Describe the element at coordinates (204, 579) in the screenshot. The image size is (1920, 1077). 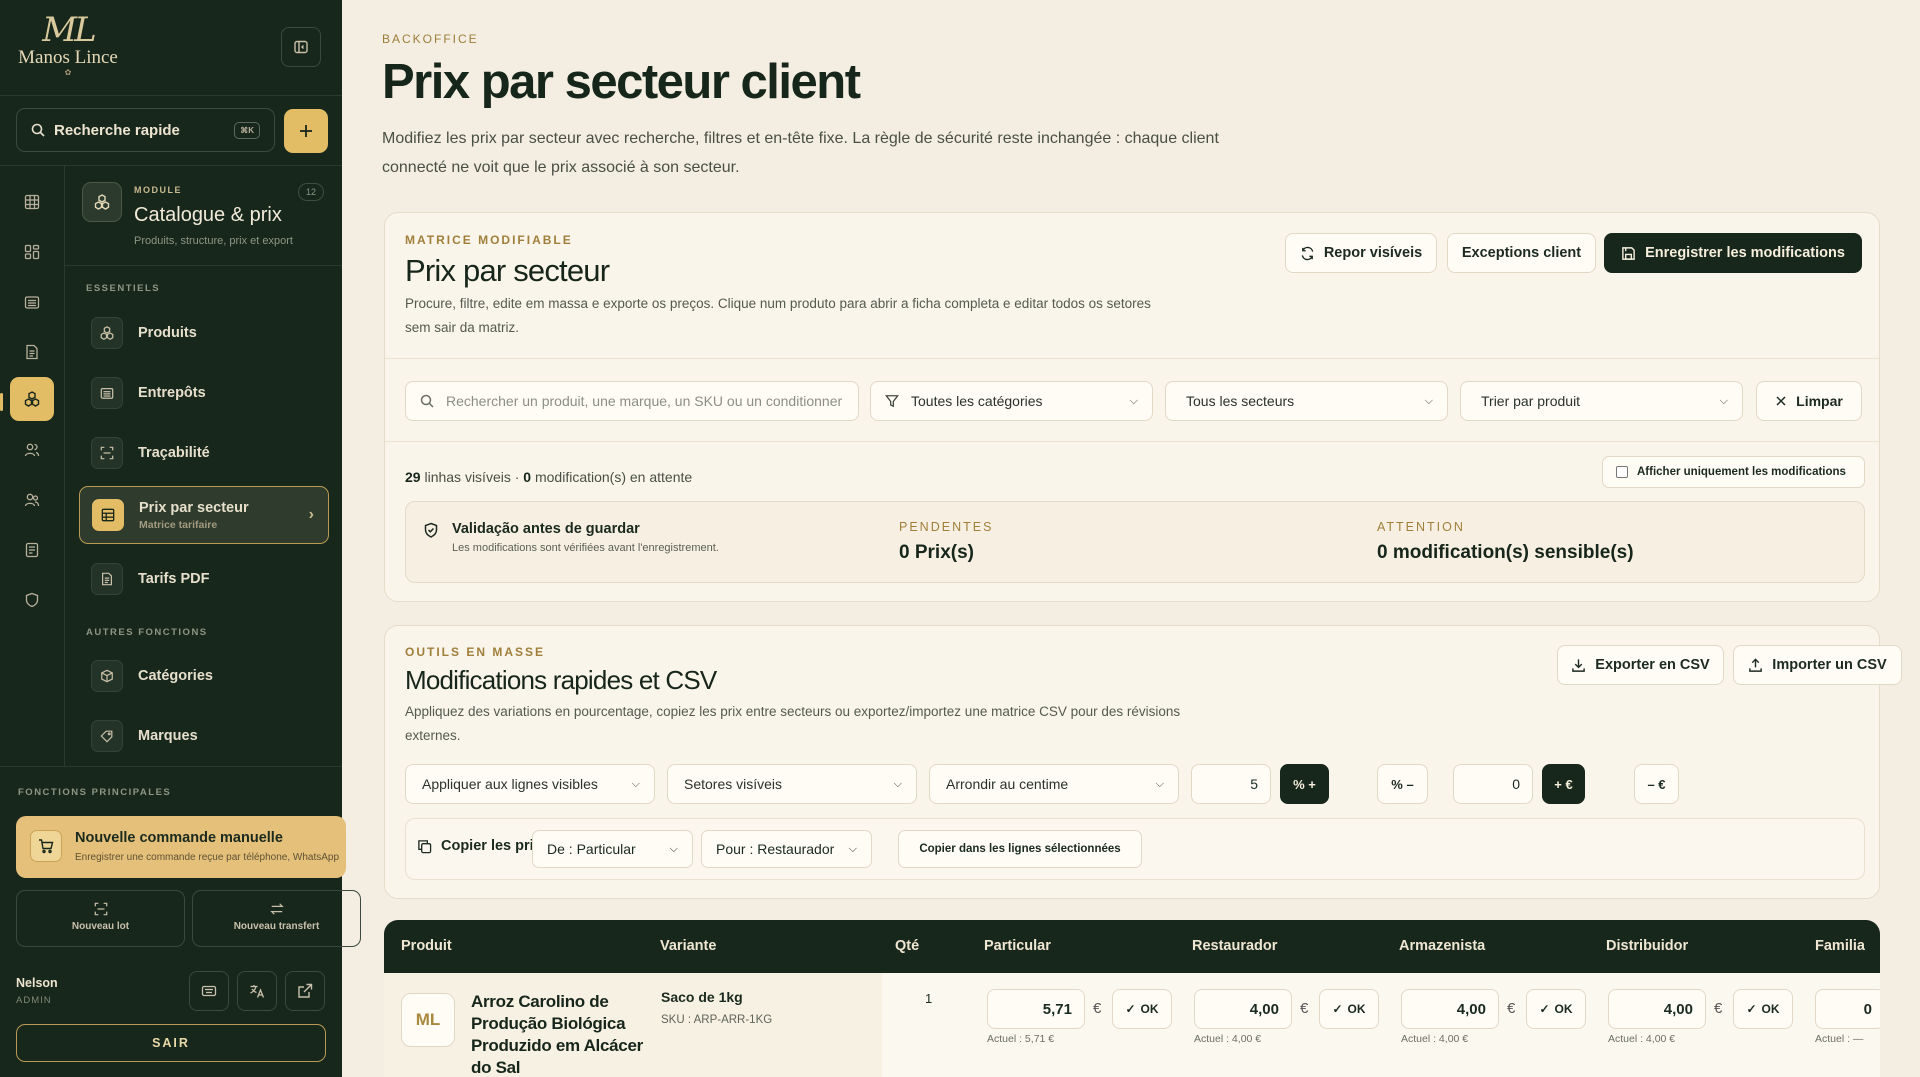
I see `sidebar-item-tarifs-pdf: Tarifs PDF` at that location.